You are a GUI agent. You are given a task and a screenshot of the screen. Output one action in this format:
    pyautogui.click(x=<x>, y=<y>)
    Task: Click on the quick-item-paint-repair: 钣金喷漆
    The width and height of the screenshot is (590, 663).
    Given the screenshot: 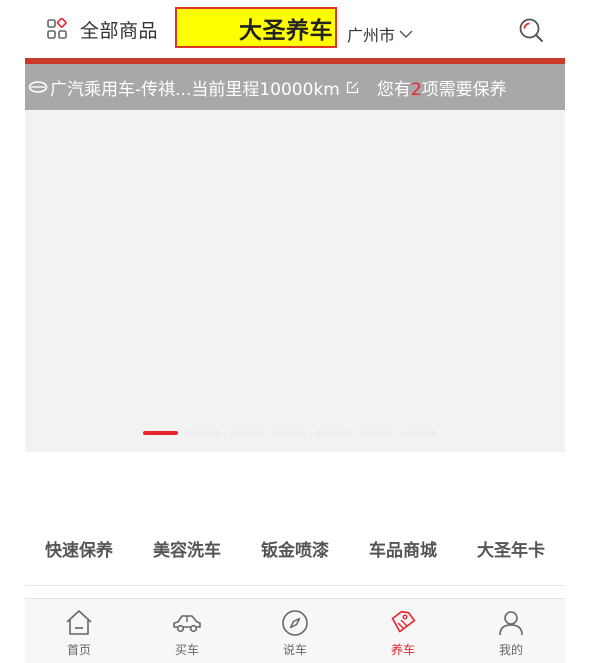 What is the action you would take?
    pyautogui.click(x=295, y=551)
    